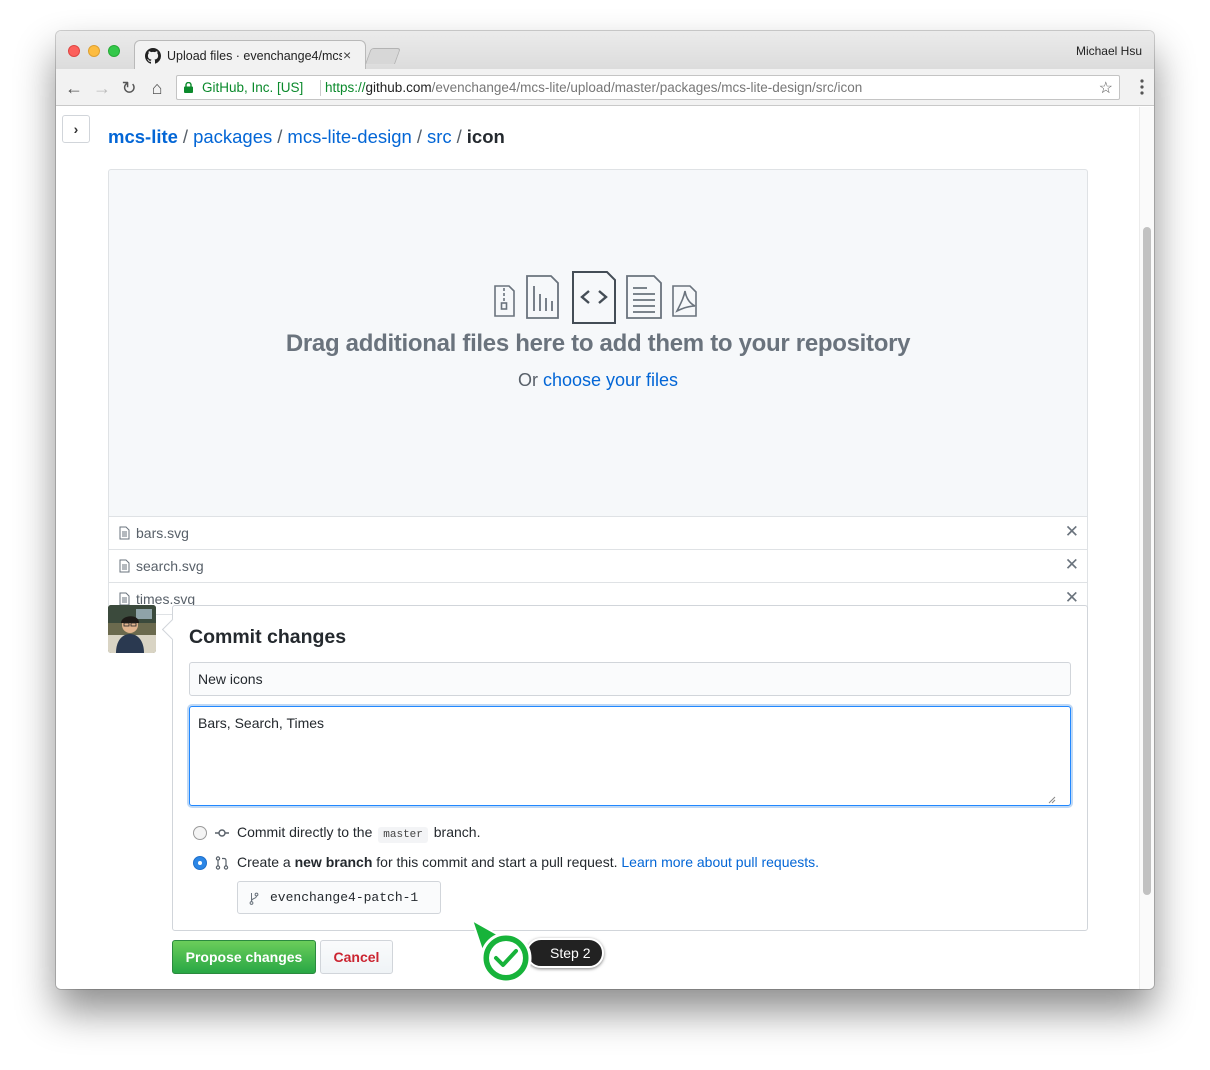  Describe the element at coordinates (232, 136) in the screenshot. I see `breadcrumb-packages-link: packages` at that location.